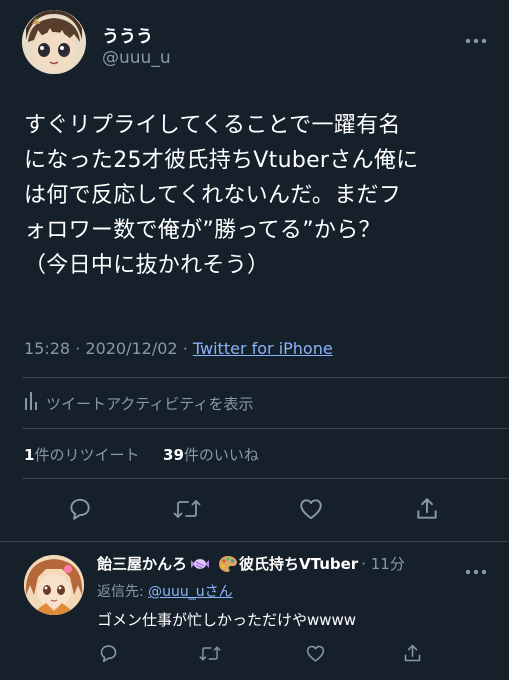 The height and width of the screenshot is (680, 509). I want to click on reply-author-line: 飴三屋かんろ 彼氏持ちVTuber · 11分, so click(251, 563).